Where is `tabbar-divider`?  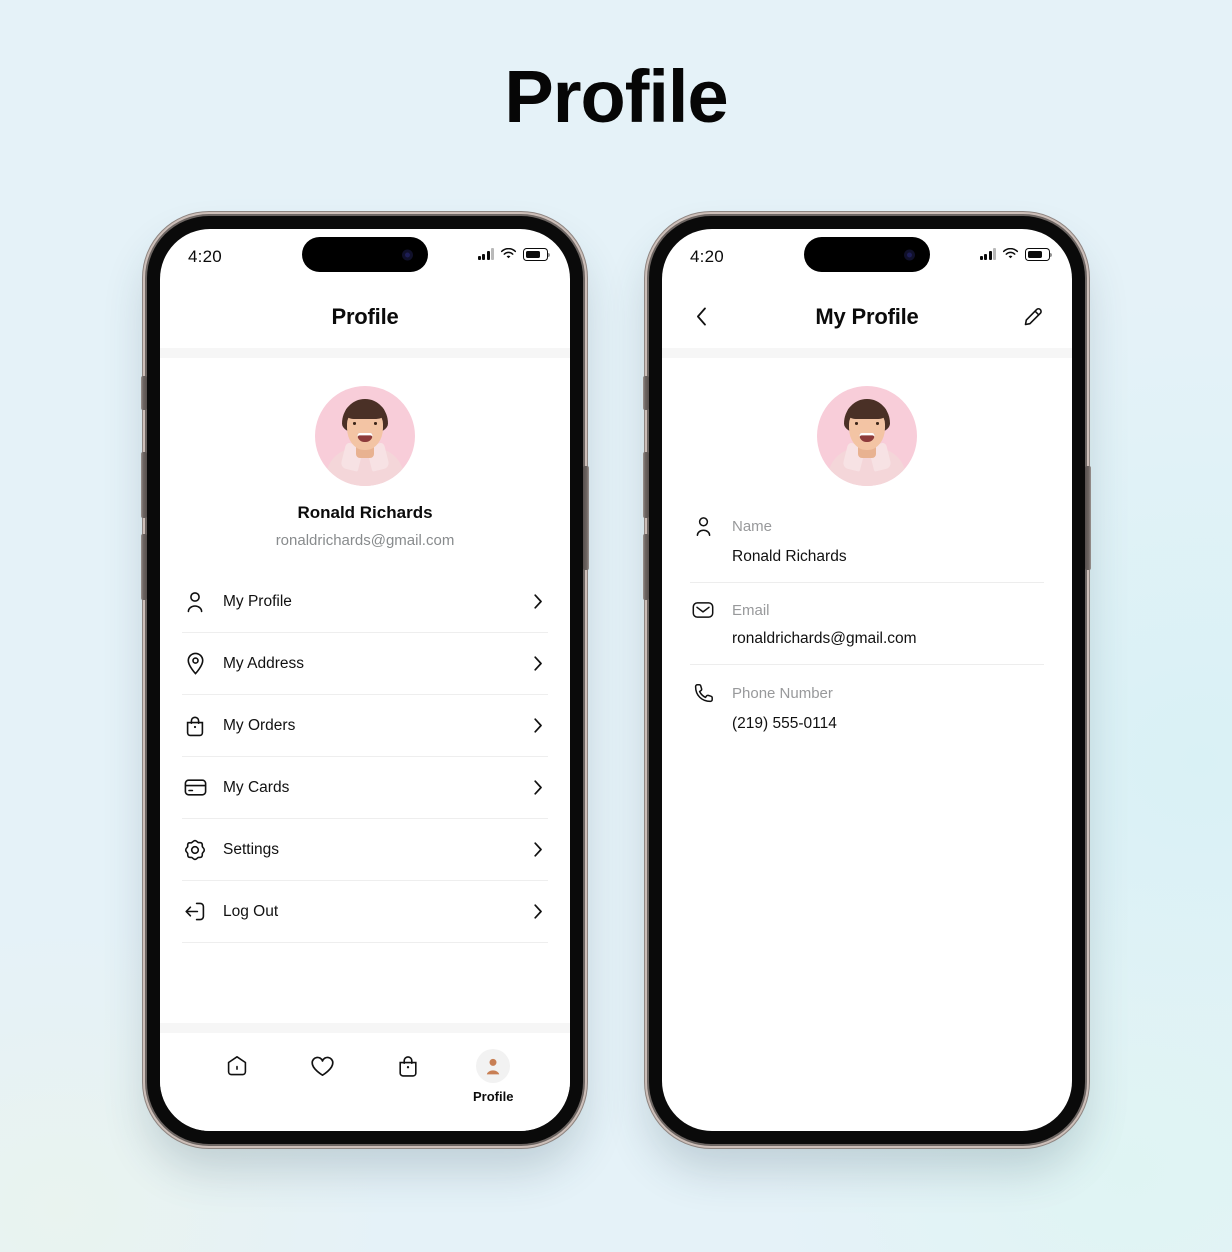
tabbar-divider is located at coordinates (365, 1028).